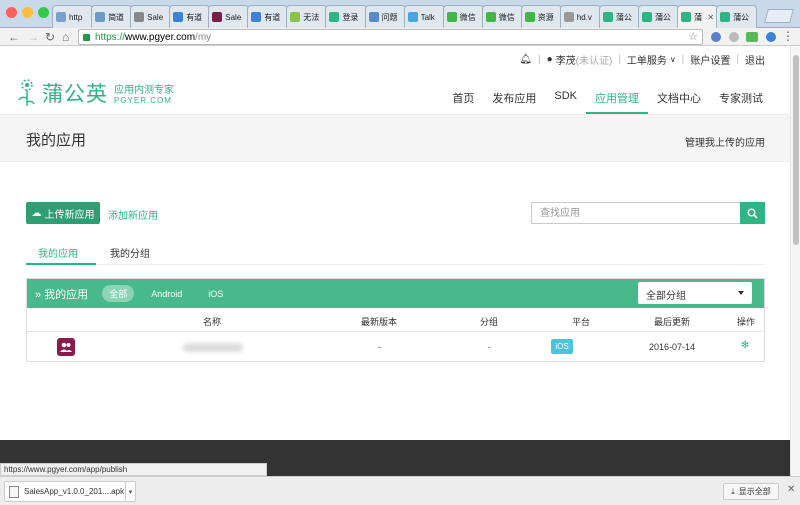 This screenshot has height=505, width=800. I want to click on filter-ios: iOS, so click(215, 294).